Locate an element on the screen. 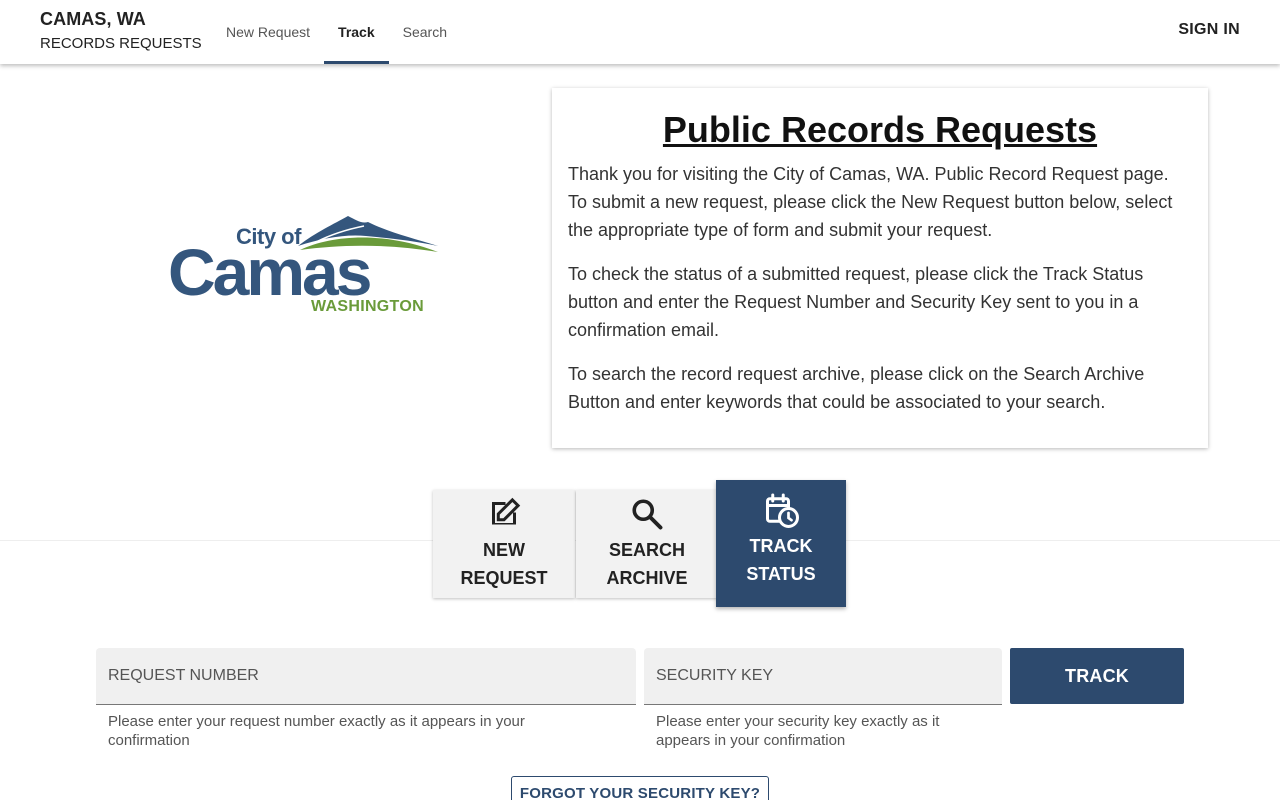 Image resolution: width=1280 pixels, height=800 pixels. request-number-field is located at coordinates (366, 676).